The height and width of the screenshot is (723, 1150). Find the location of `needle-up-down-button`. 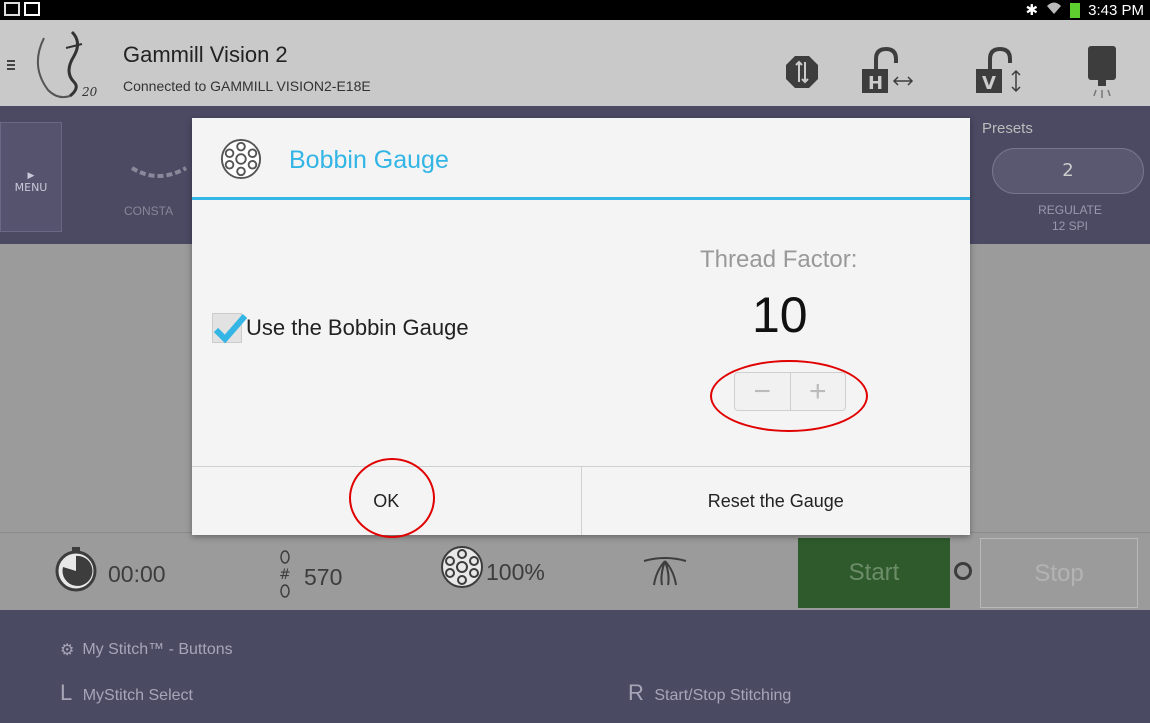

needle-up-down-button is located at coordinates (802, 72).